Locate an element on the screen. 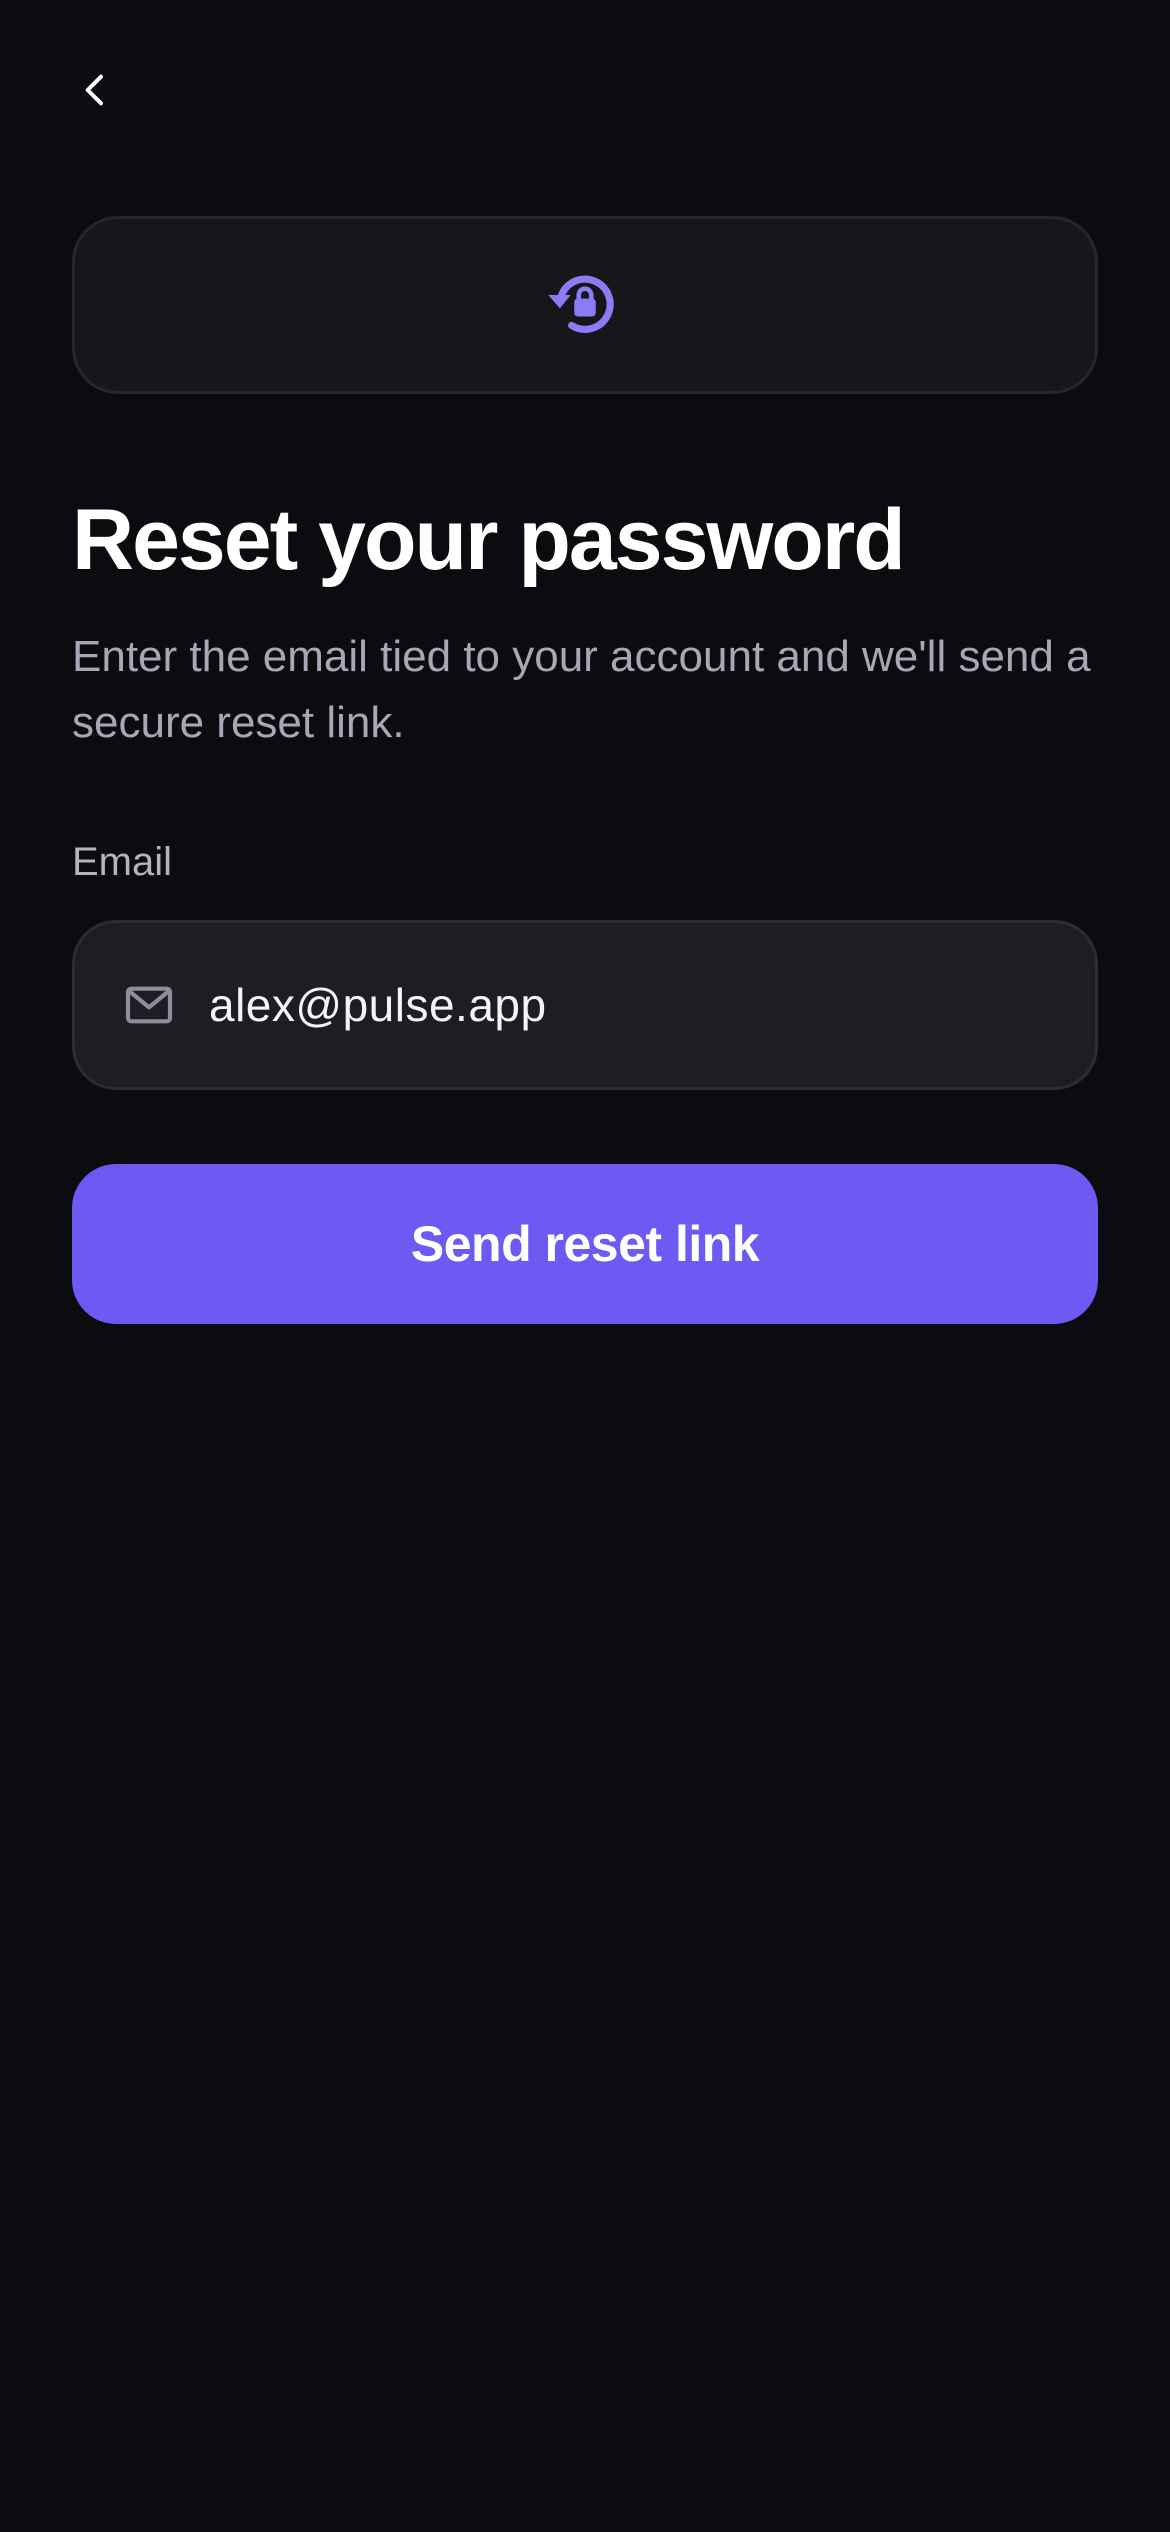  hero-card is located at coordinates (585, 305).